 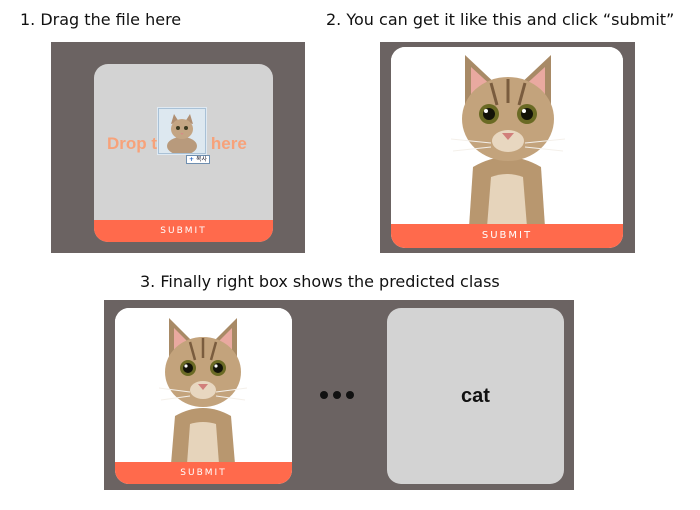 I want to click on dragged-file-thumbnail, so click(x=182, y=131).